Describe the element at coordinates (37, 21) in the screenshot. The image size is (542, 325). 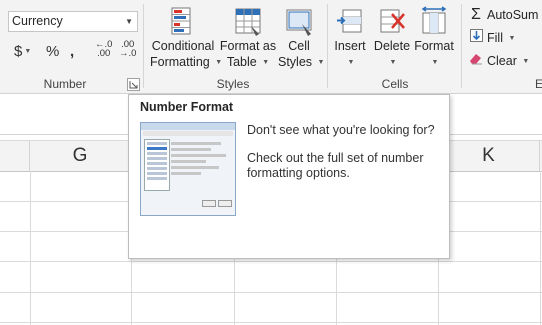
I see `number-format-value: Currency` at that location.